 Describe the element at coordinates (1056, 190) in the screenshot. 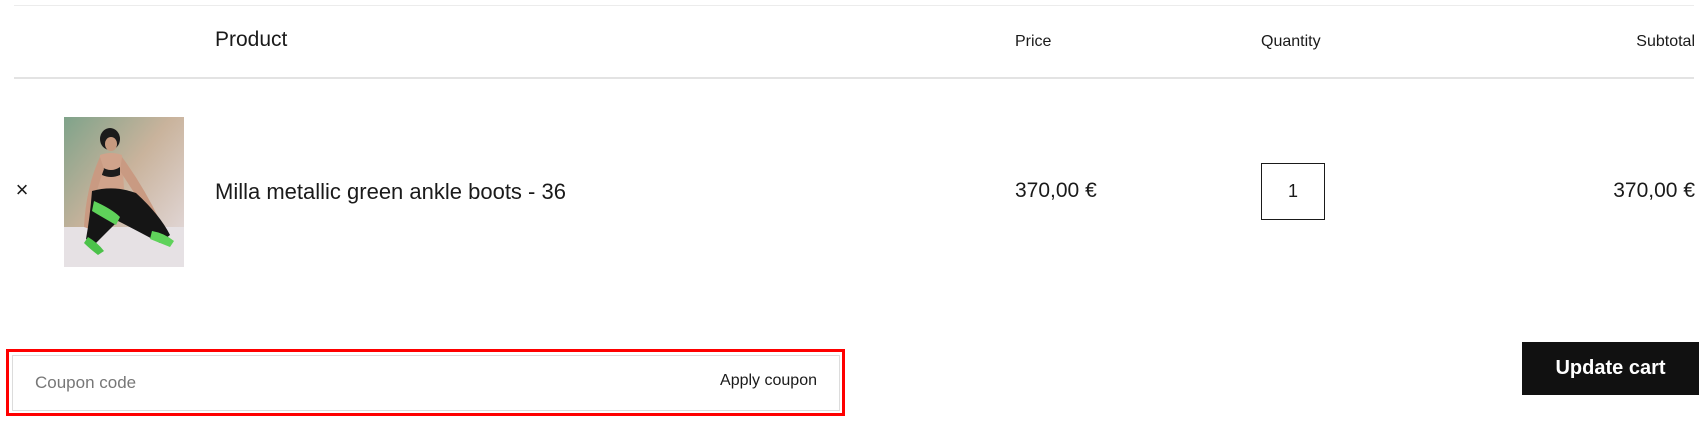

I see `item-price: 370,00 €` at that location.